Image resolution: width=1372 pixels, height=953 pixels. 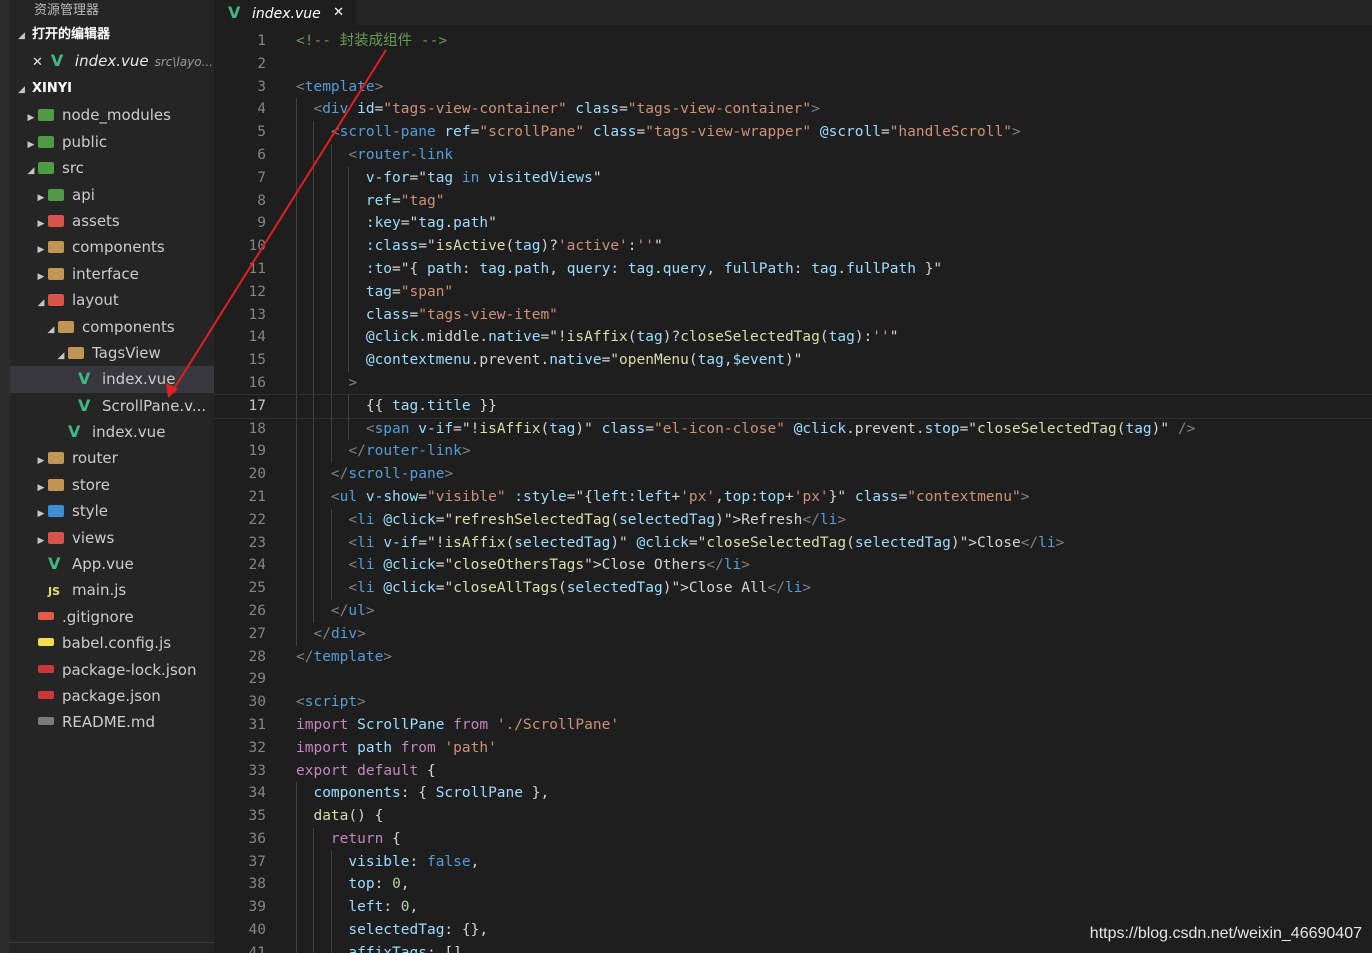 What do you see at coordinates (112, 35) in the screenshot?
I see `open-editors-section: ◢ 打开的编辑器` at bounding box center [112, 35].